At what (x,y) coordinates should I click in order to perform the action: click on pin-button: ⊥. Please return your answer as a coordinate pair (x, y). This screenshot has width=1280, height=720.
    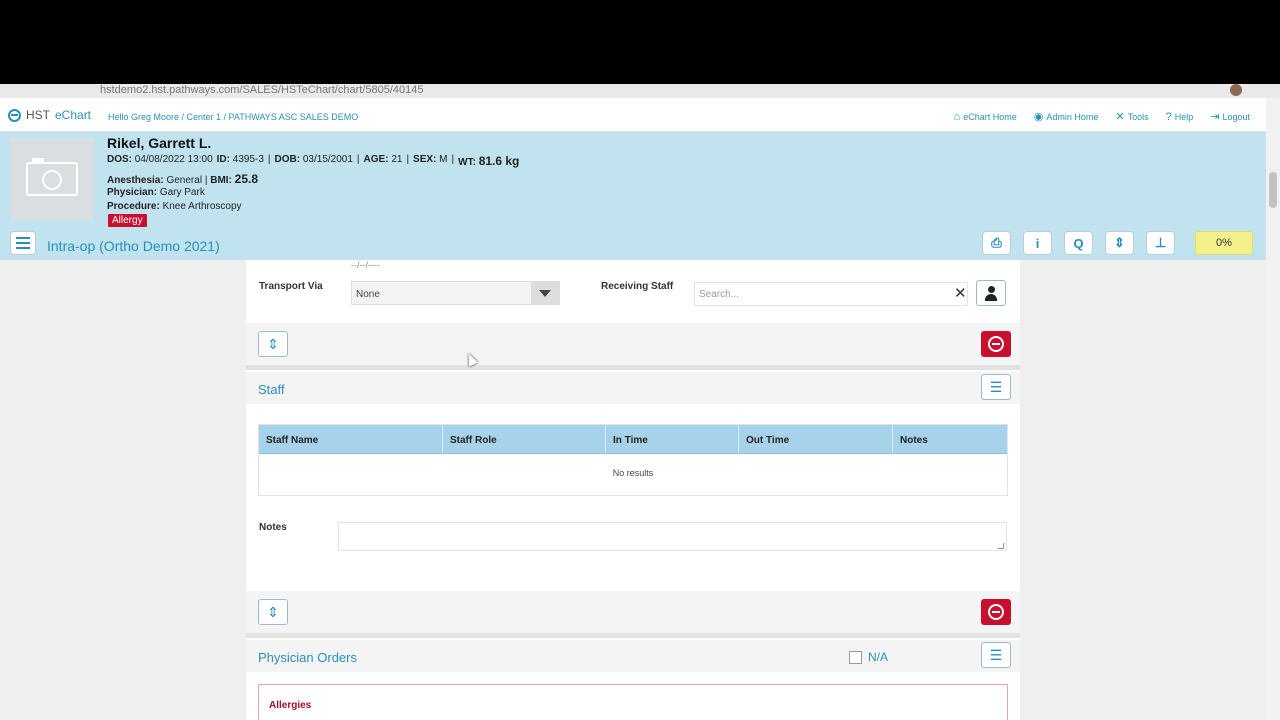
    Looking at the image, I should click on (1160, 243).